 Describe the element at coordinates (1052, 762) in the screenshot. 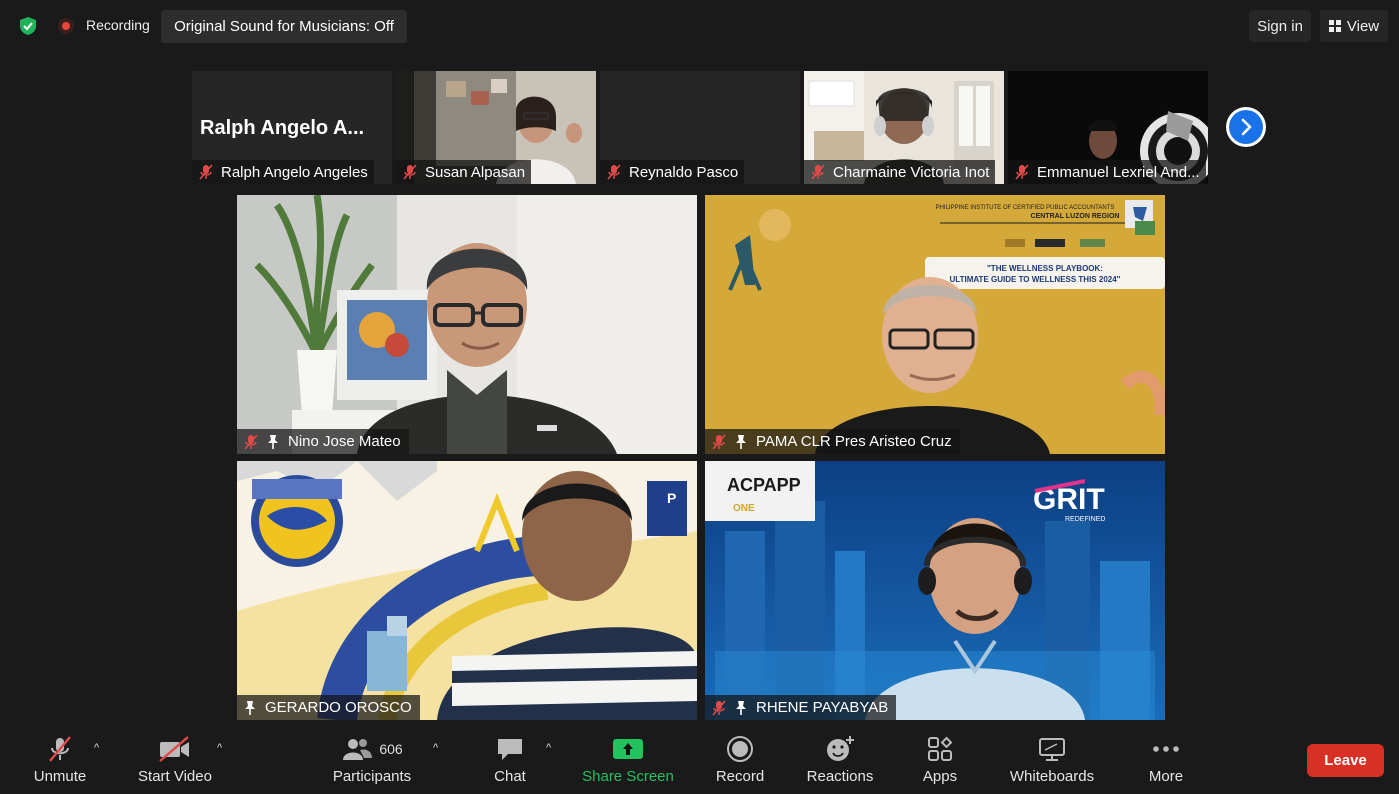

I see `whiteboards-button: Whiteboards` at that location.